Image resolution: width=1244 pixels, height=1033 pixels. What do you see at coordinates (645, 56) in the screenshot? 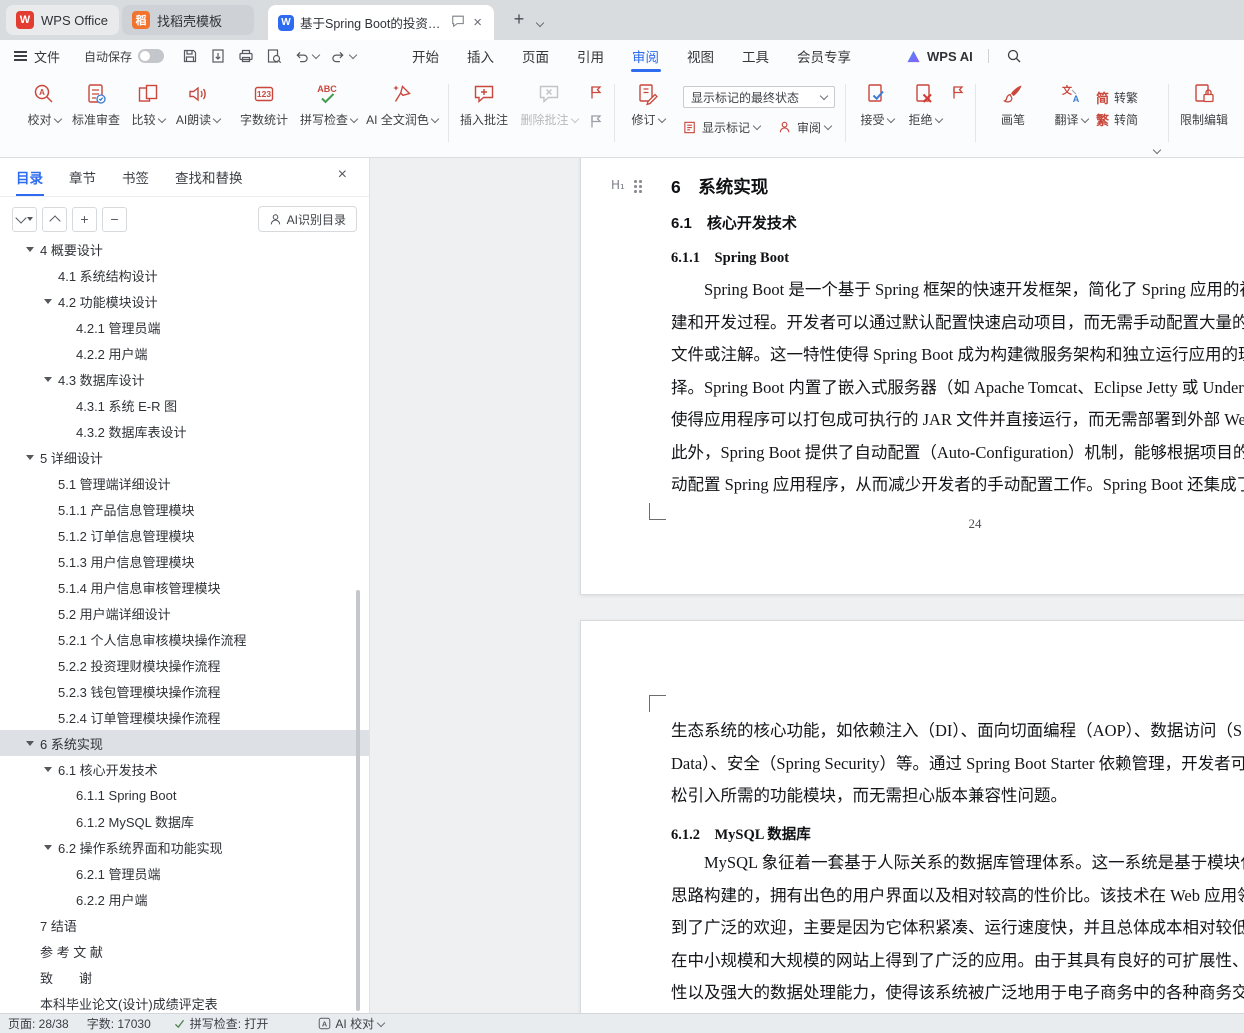
I see `ribbon-tab: 审阅` at bounding box center [645, 56].